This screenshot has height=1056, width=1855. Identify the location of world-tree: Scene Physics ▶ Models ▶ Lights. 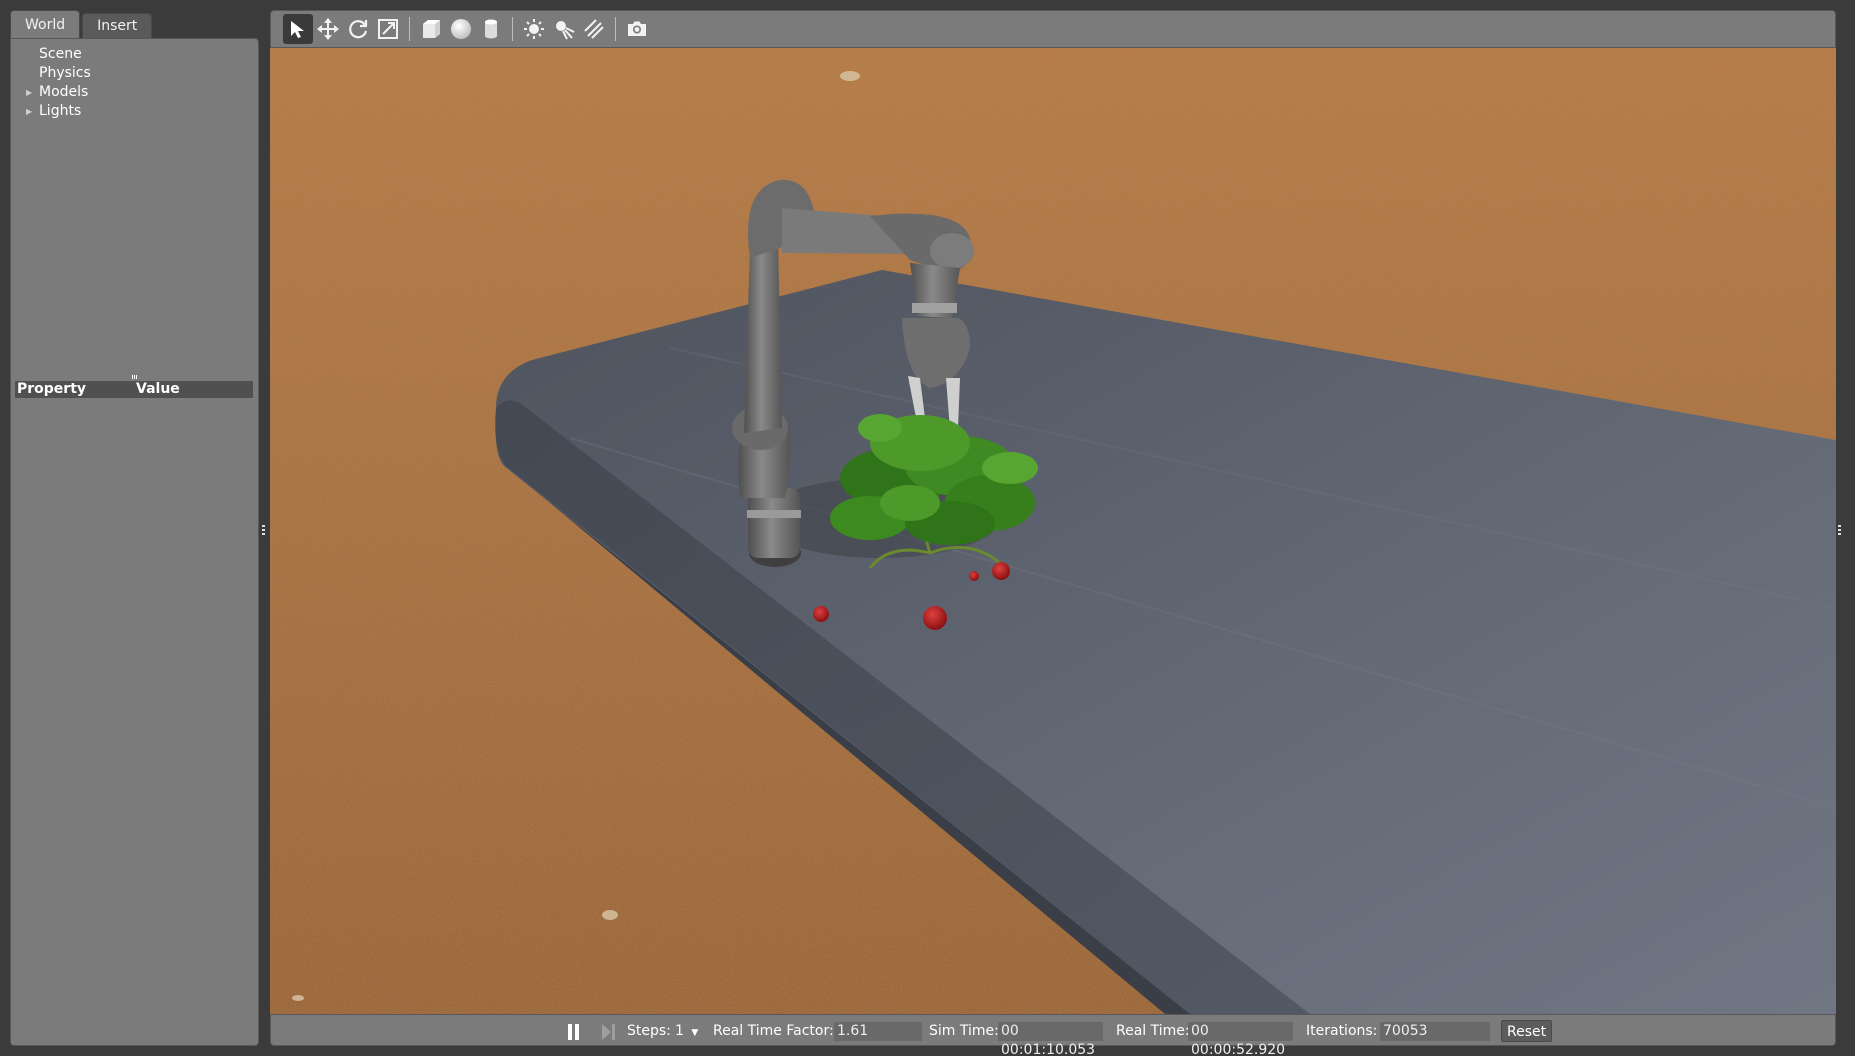
(134, 80).